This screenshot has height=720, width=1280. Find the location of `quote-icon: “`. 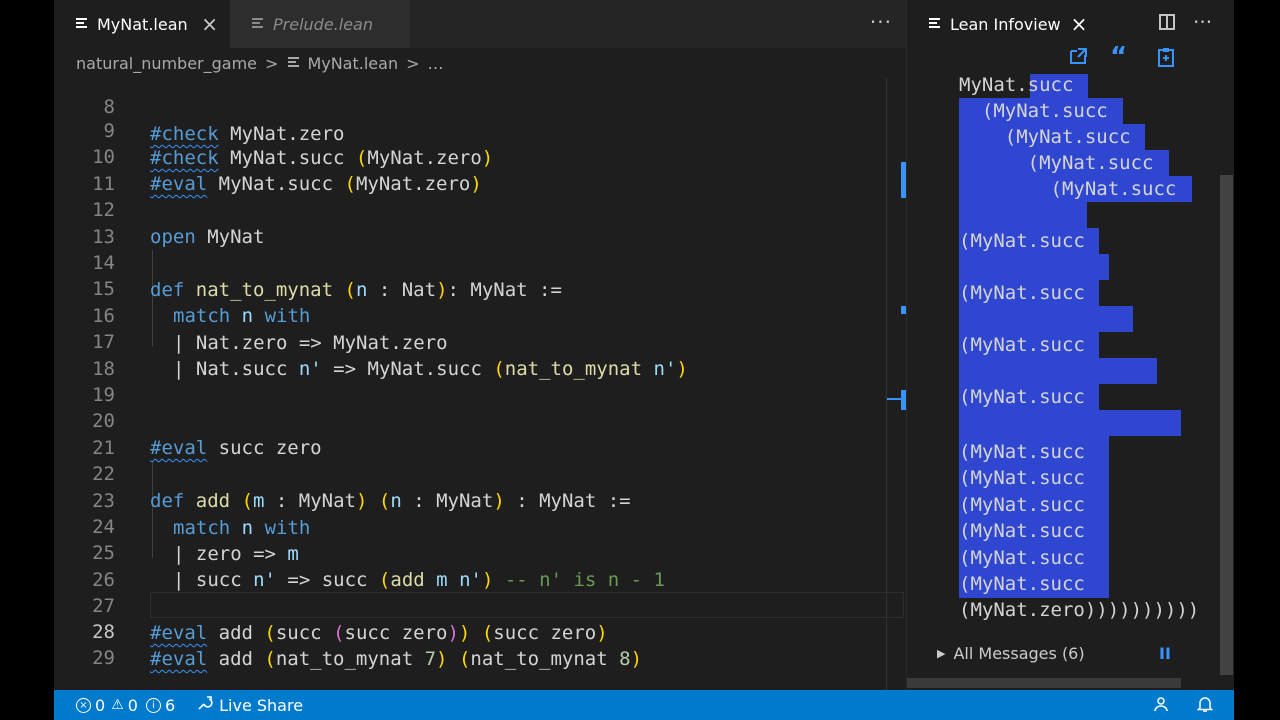

quote-icon: “ is located at coordinates (1118, 57).